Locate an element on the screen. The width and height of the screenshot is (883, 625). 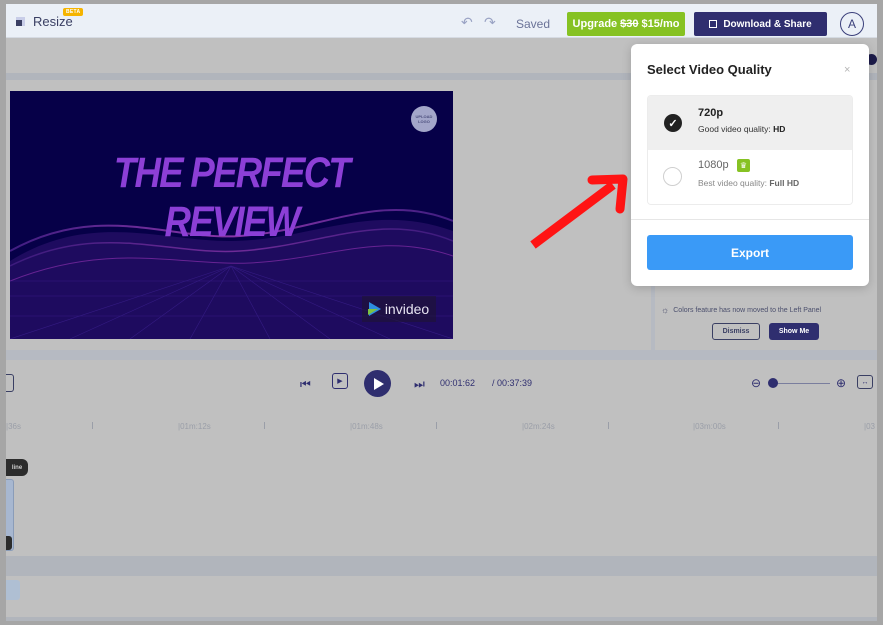
upgrade-label: Upgrade is located at coordinates (595, 24).